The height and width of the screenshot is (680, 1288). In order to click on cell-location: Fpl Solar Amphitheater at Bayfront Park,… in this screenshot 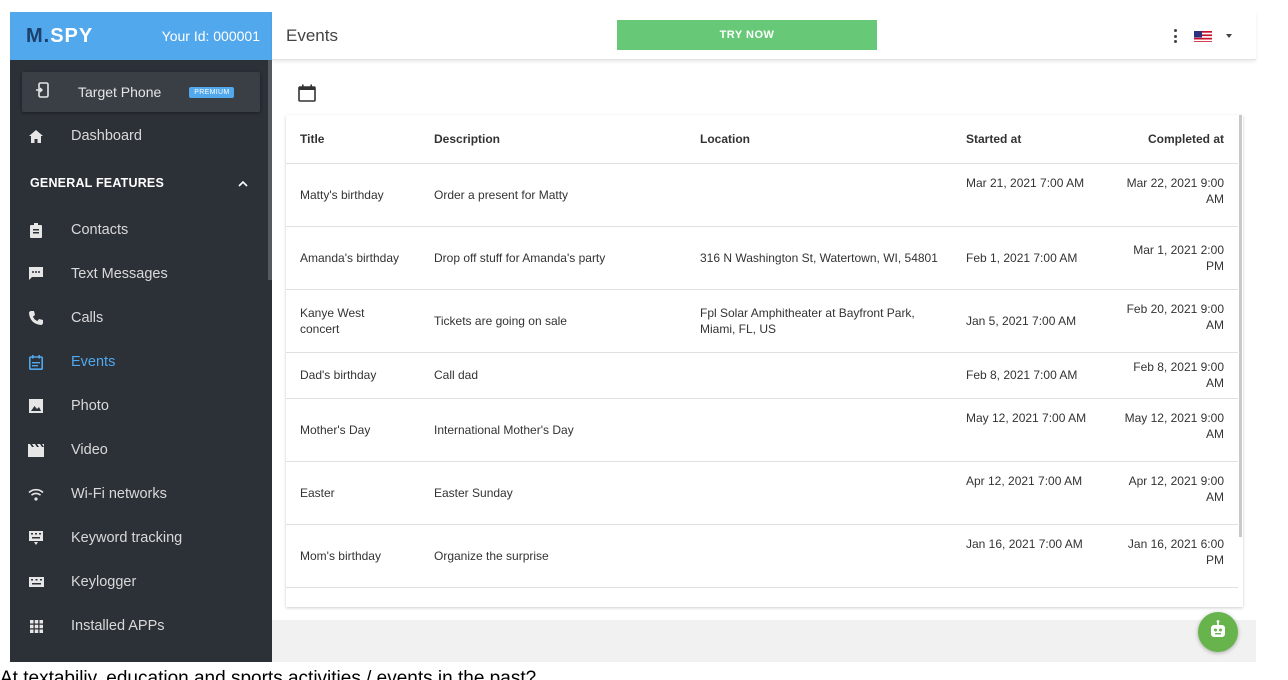, I will do `click(819, 321)`.